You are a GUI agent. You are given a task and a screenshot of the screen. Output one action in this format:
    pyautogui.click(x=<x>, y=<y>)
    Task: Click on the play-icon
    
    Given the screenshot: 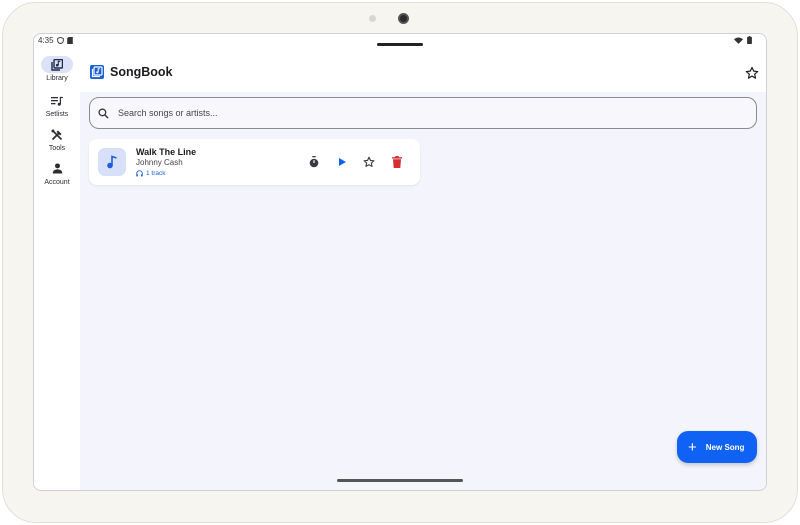 What is the action you would take?
    pyautogui.click(x=342, y=162)
    